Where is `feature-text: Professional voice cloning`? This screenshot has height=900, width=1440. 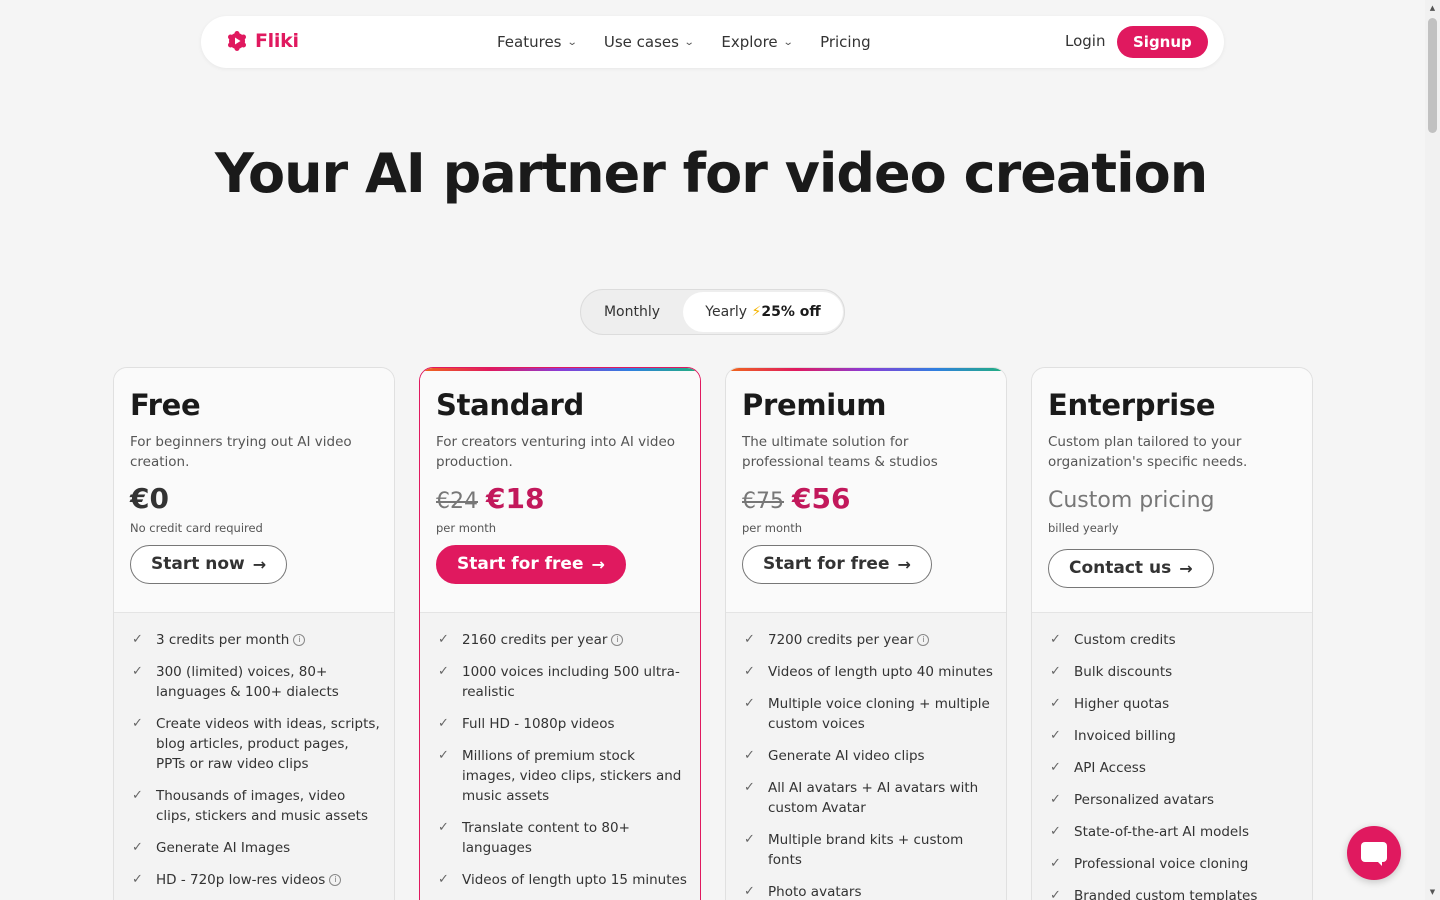 feature-text: Professional voice cloning is located at coordinates (1161, 864).